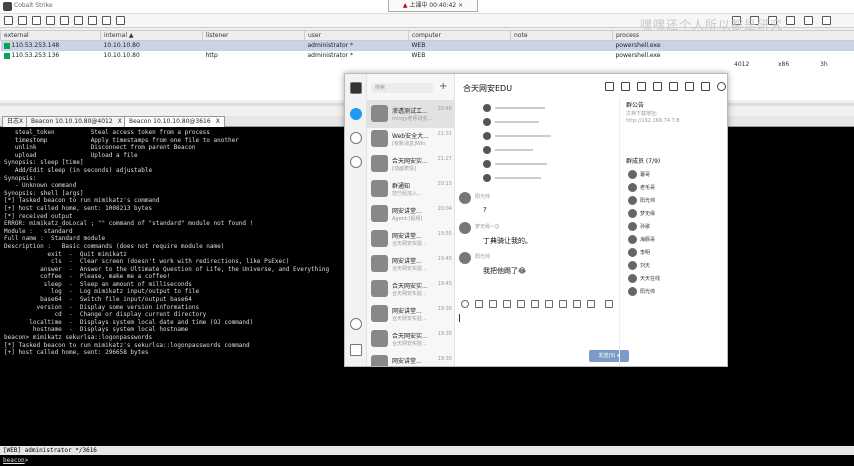 The width and height of the screenshot is (854, 466). I want to click on chat-icon, so click(356, 114).